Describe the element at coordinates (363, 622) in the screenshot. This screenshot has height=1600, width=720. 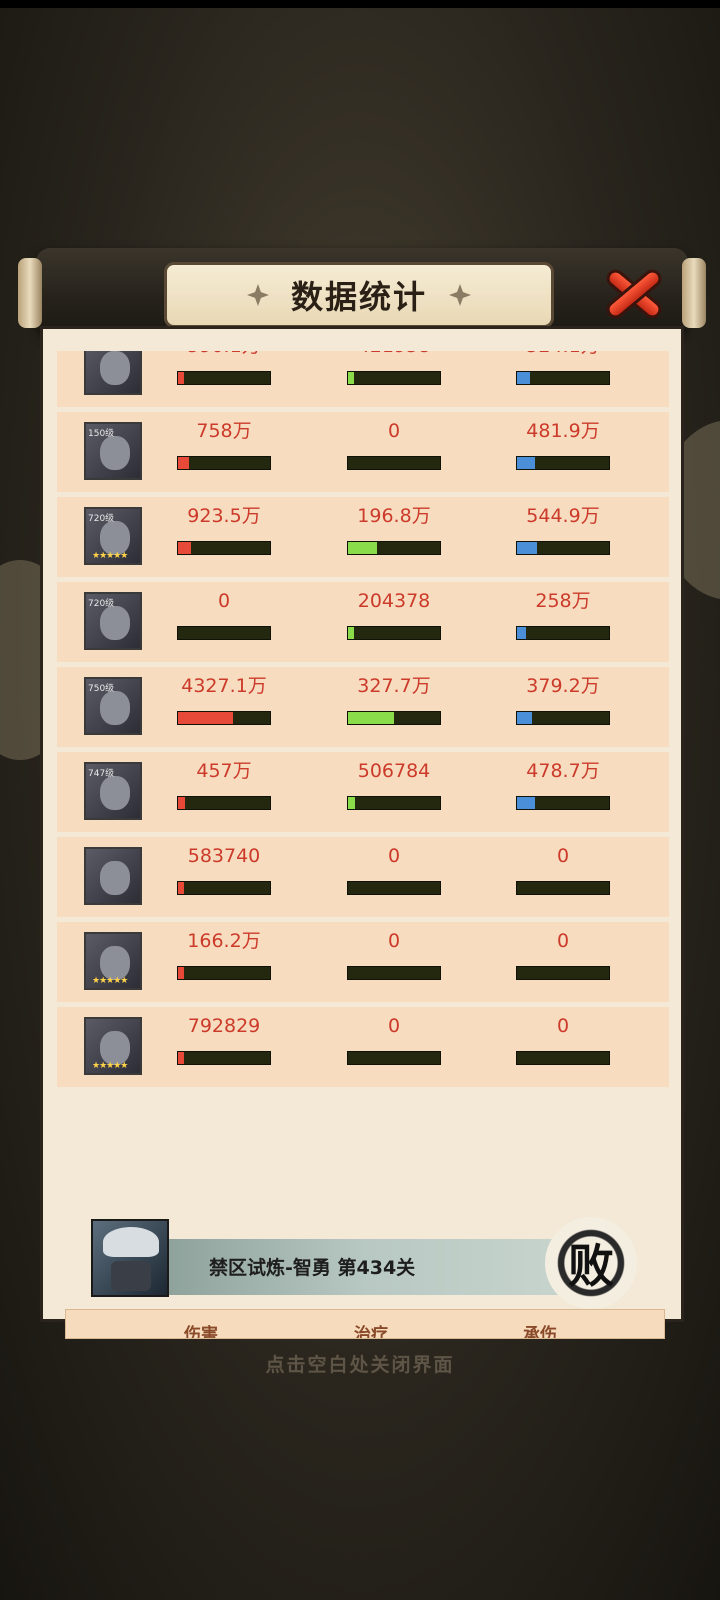
I see `stats-row: 720级 0 204378 258万` at that location.